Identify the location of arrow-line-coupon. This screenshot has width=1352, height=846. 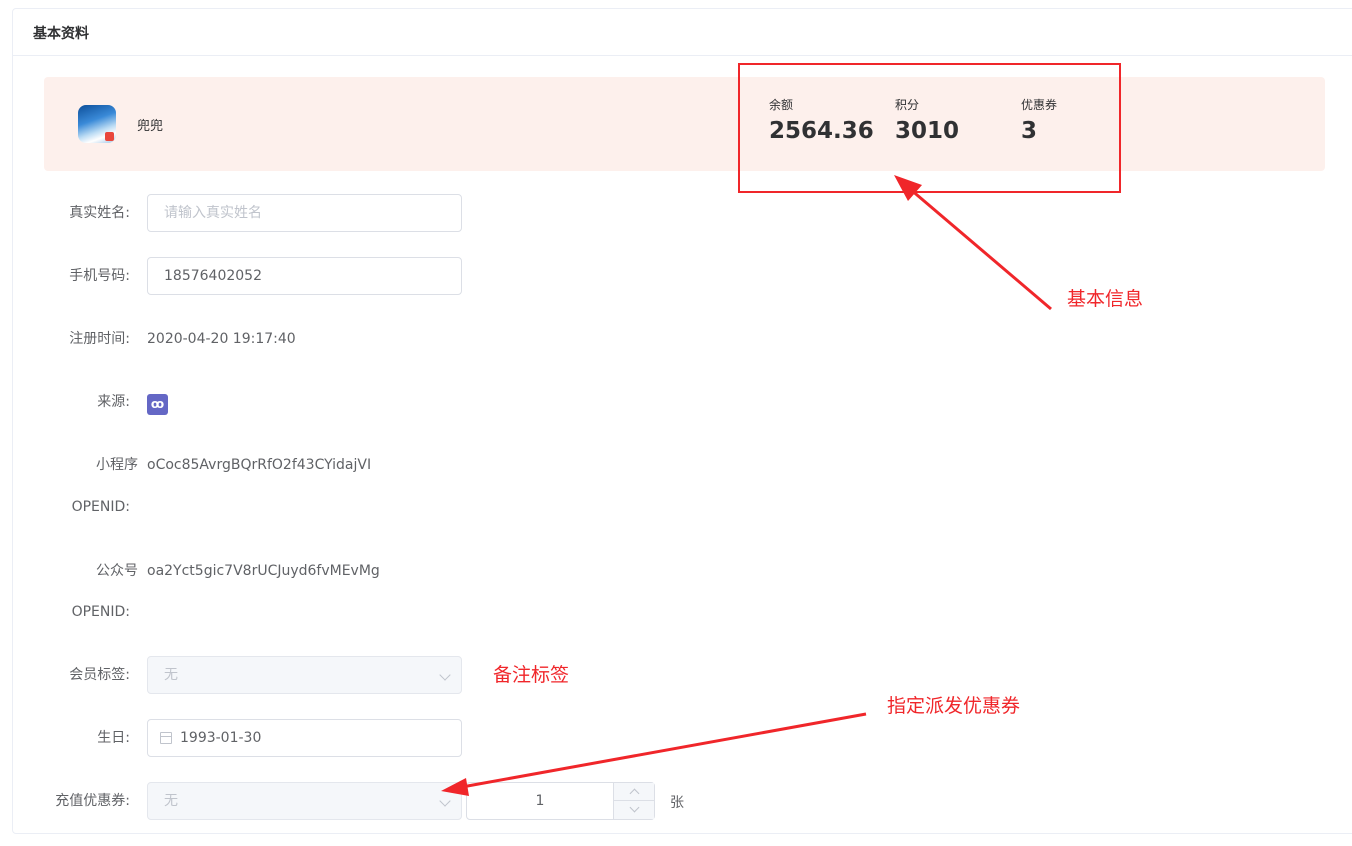
(664, 750).